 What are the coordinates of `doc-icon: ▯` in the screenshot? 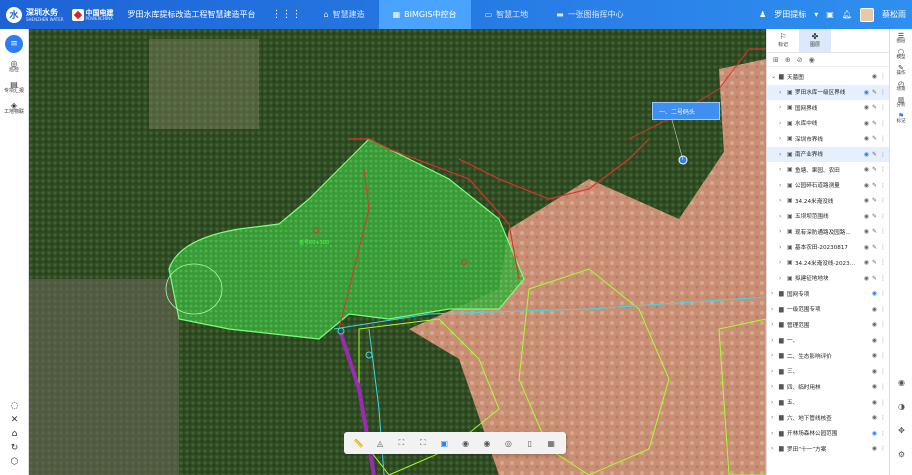 It's located at (530, 443).